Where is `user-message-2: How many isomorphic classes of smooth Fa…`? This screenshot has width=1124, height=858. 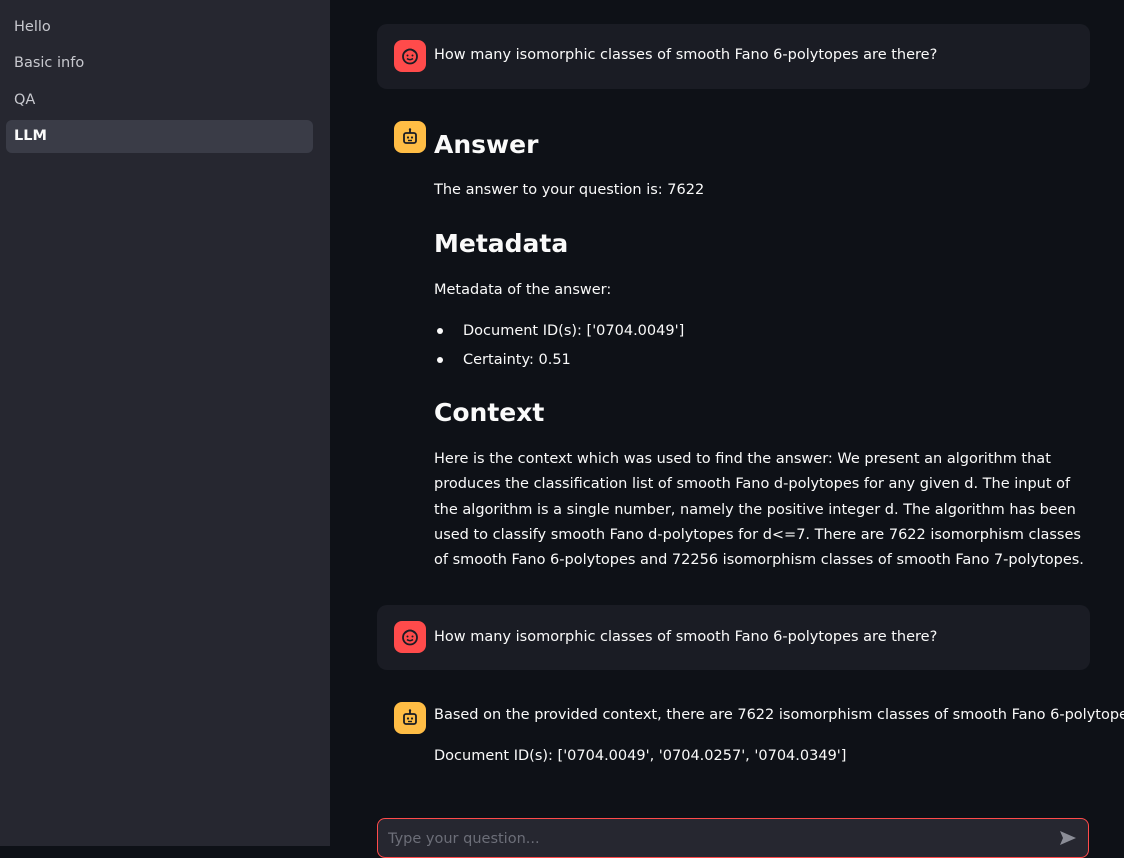
user-message-2: How many isomorphic classes of smooth Fa… is located at coordinates (733, 637).